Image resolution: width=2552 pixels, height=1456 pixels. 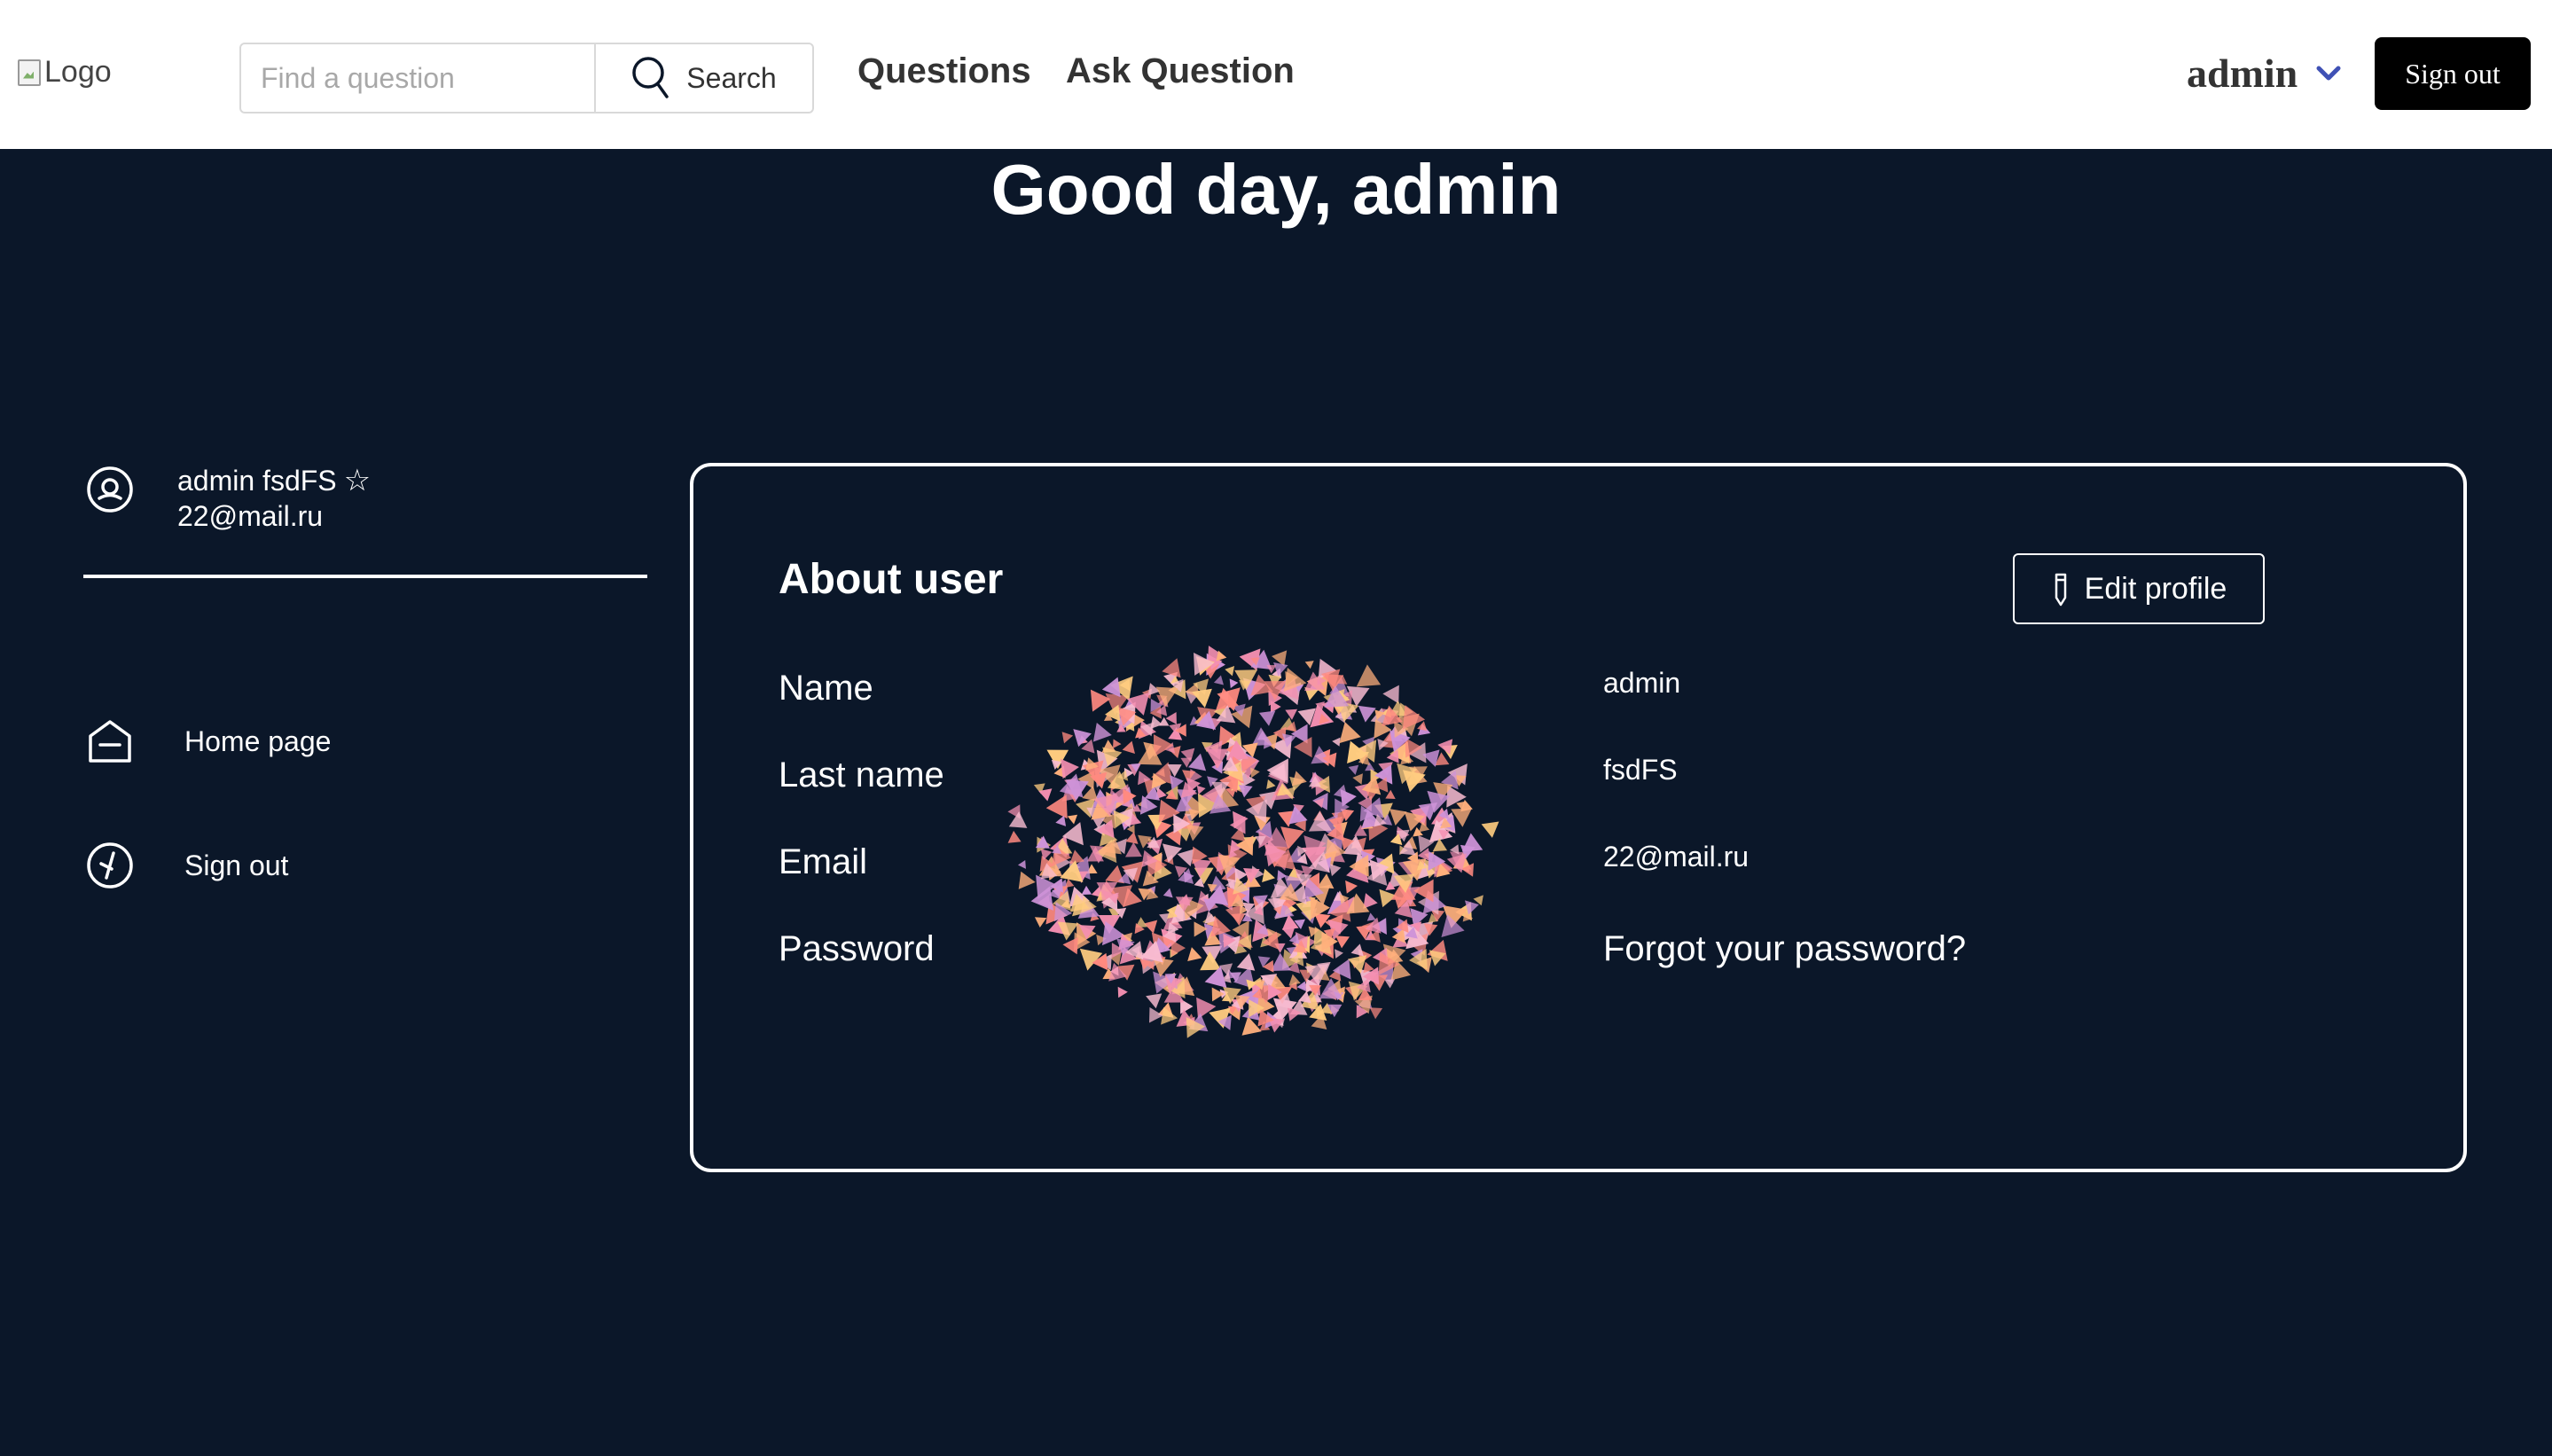 I want to click on field-value-last-name: fsdFS, so click(x=1640, y=770).